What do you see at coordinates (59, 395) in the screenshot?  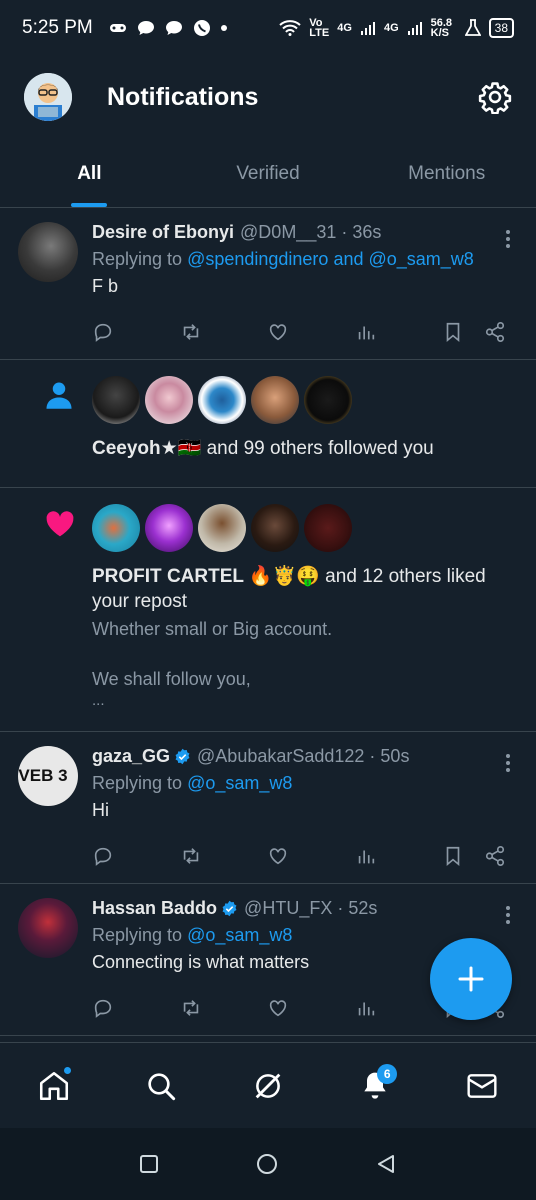 I see `person-icon` at bounding box center [59, 395].